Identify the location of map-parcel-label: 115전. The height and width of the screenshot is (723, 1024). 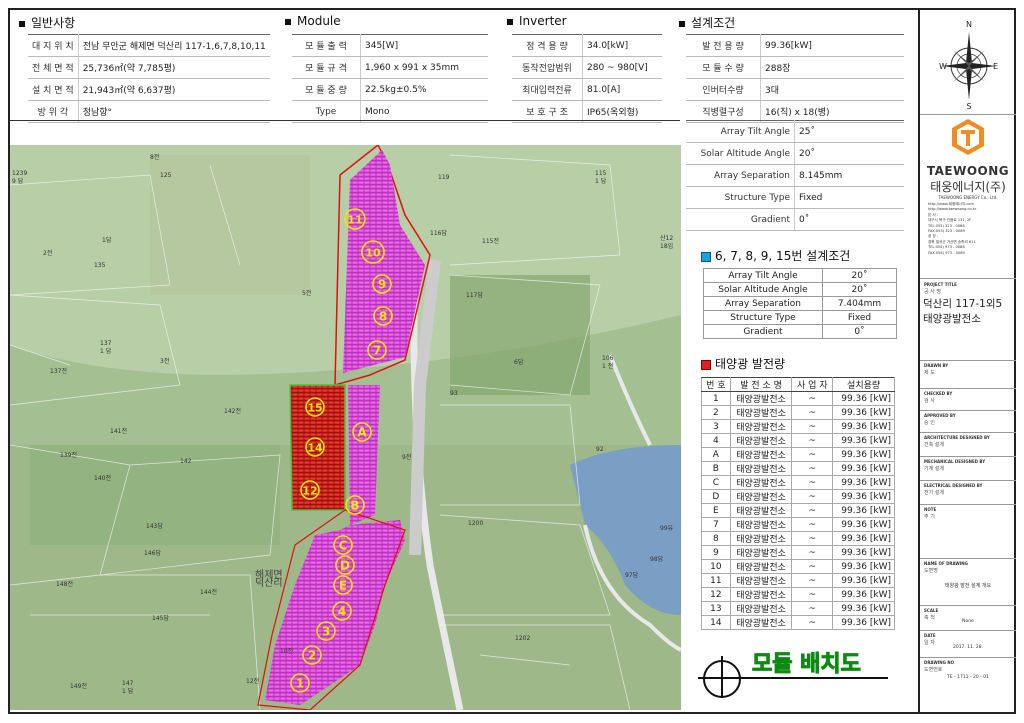
(490, 241).